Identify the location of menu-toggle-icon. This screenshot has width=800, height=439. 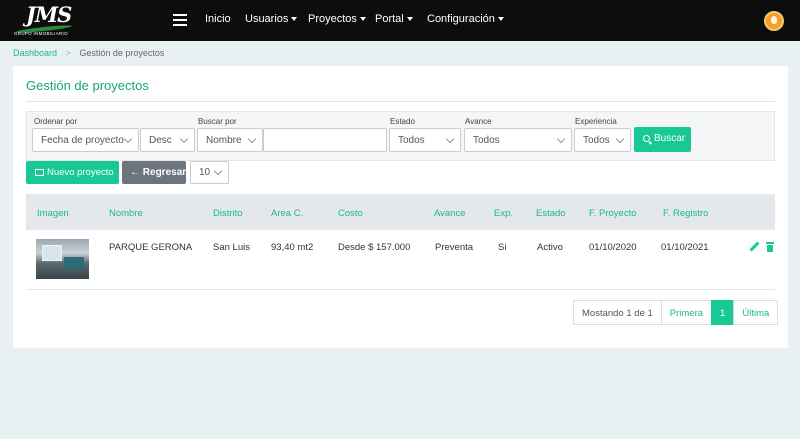
(180, 20).